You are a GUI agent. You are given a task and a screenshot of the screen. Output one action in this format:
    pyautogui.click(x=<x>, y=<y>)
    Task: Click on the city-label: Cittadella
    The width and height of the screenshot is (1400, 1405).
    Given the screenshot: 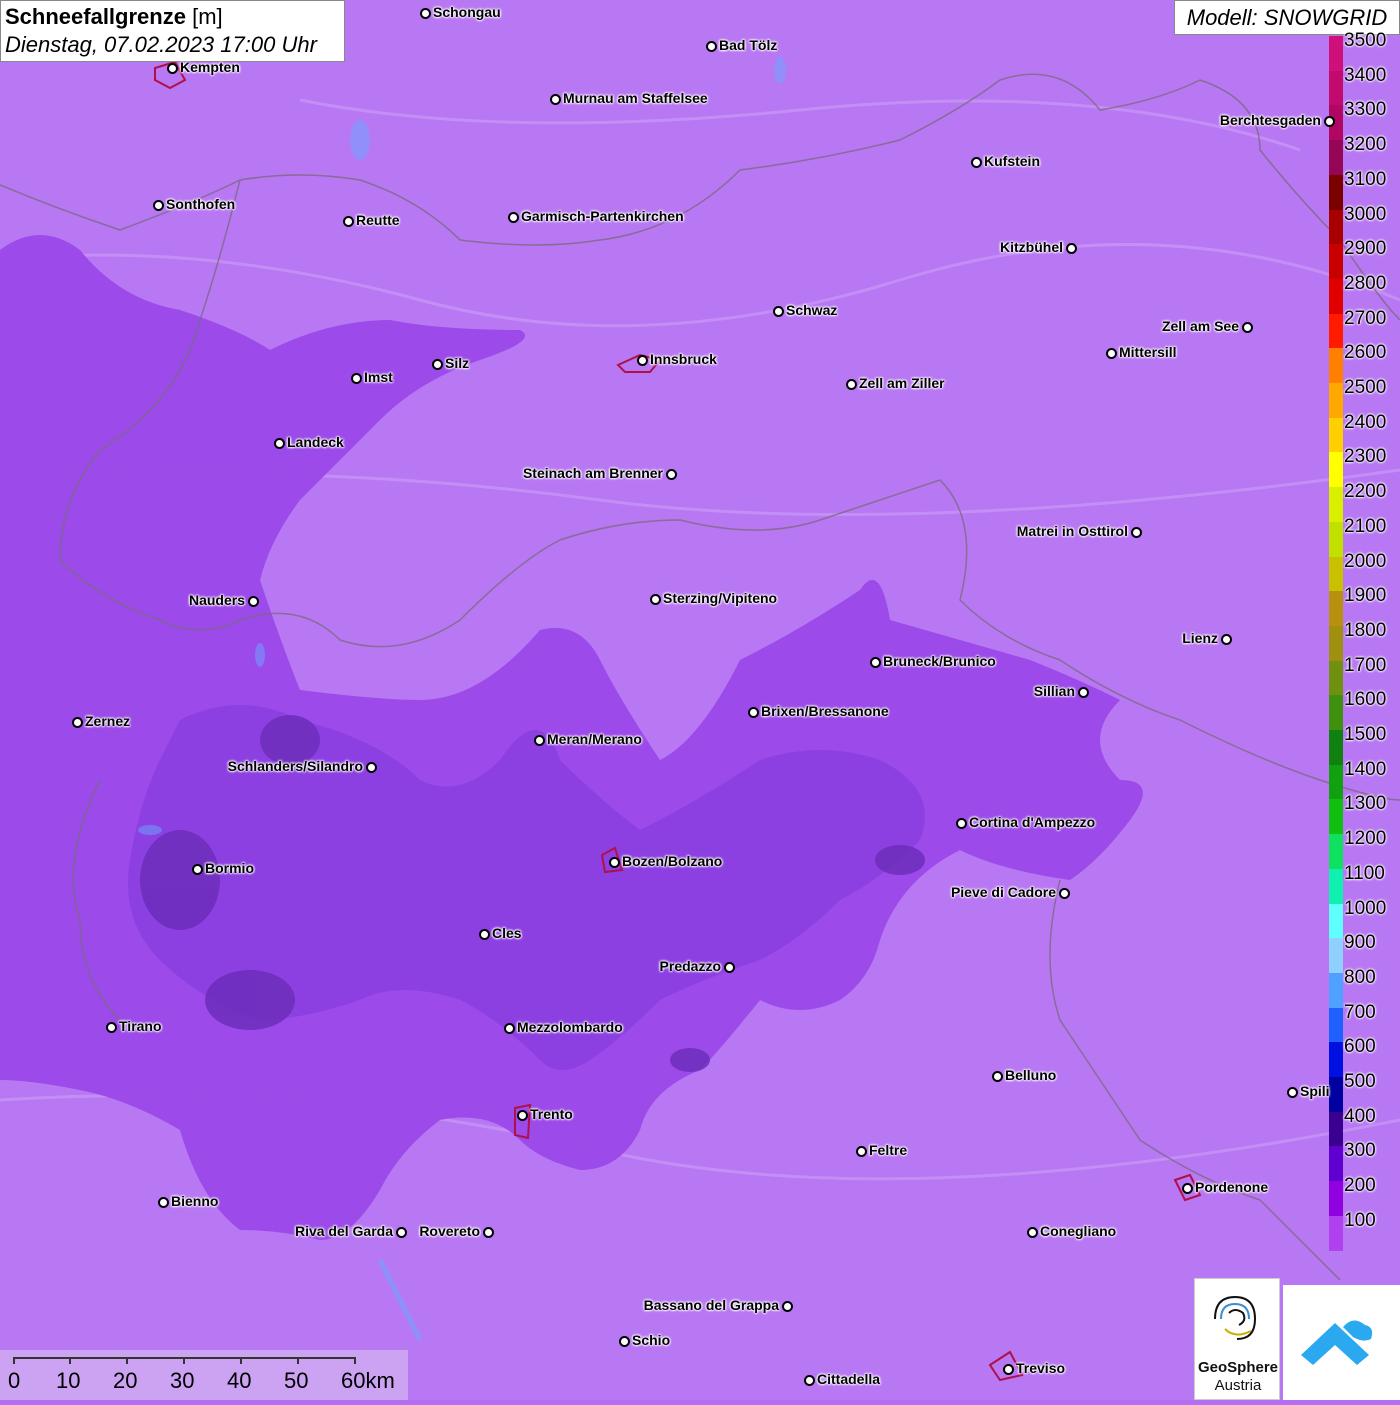 What is the action you would take?
    pyautogui.click(x=849, y=1379)
    